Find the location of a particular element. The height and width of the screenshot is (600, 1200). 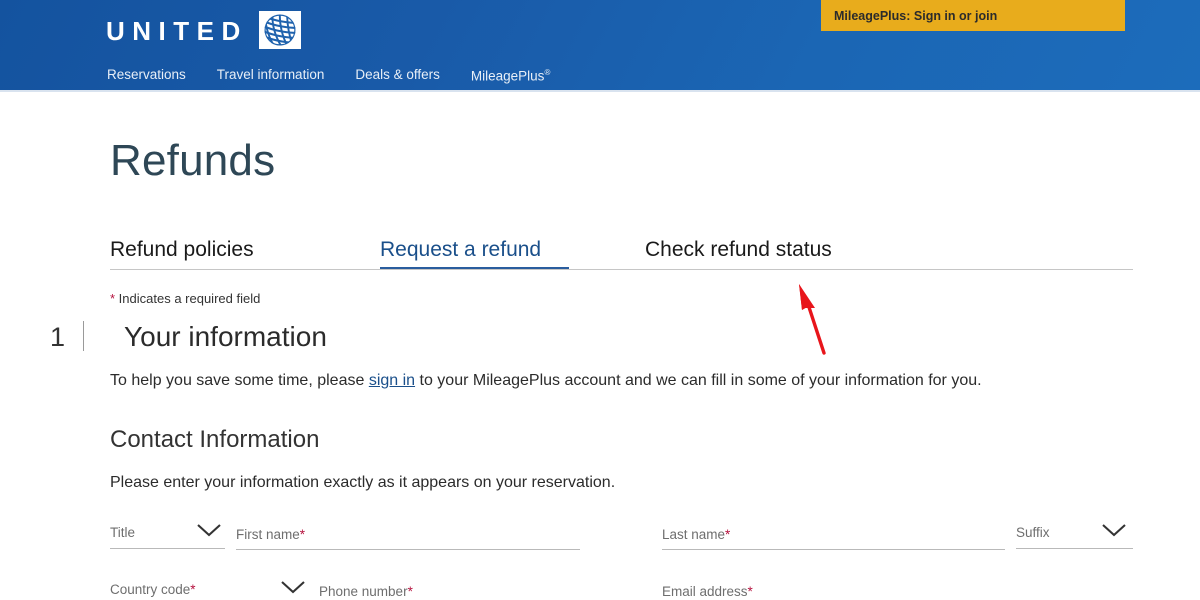

field-underline-first-name is located at coordinates (408, 549).